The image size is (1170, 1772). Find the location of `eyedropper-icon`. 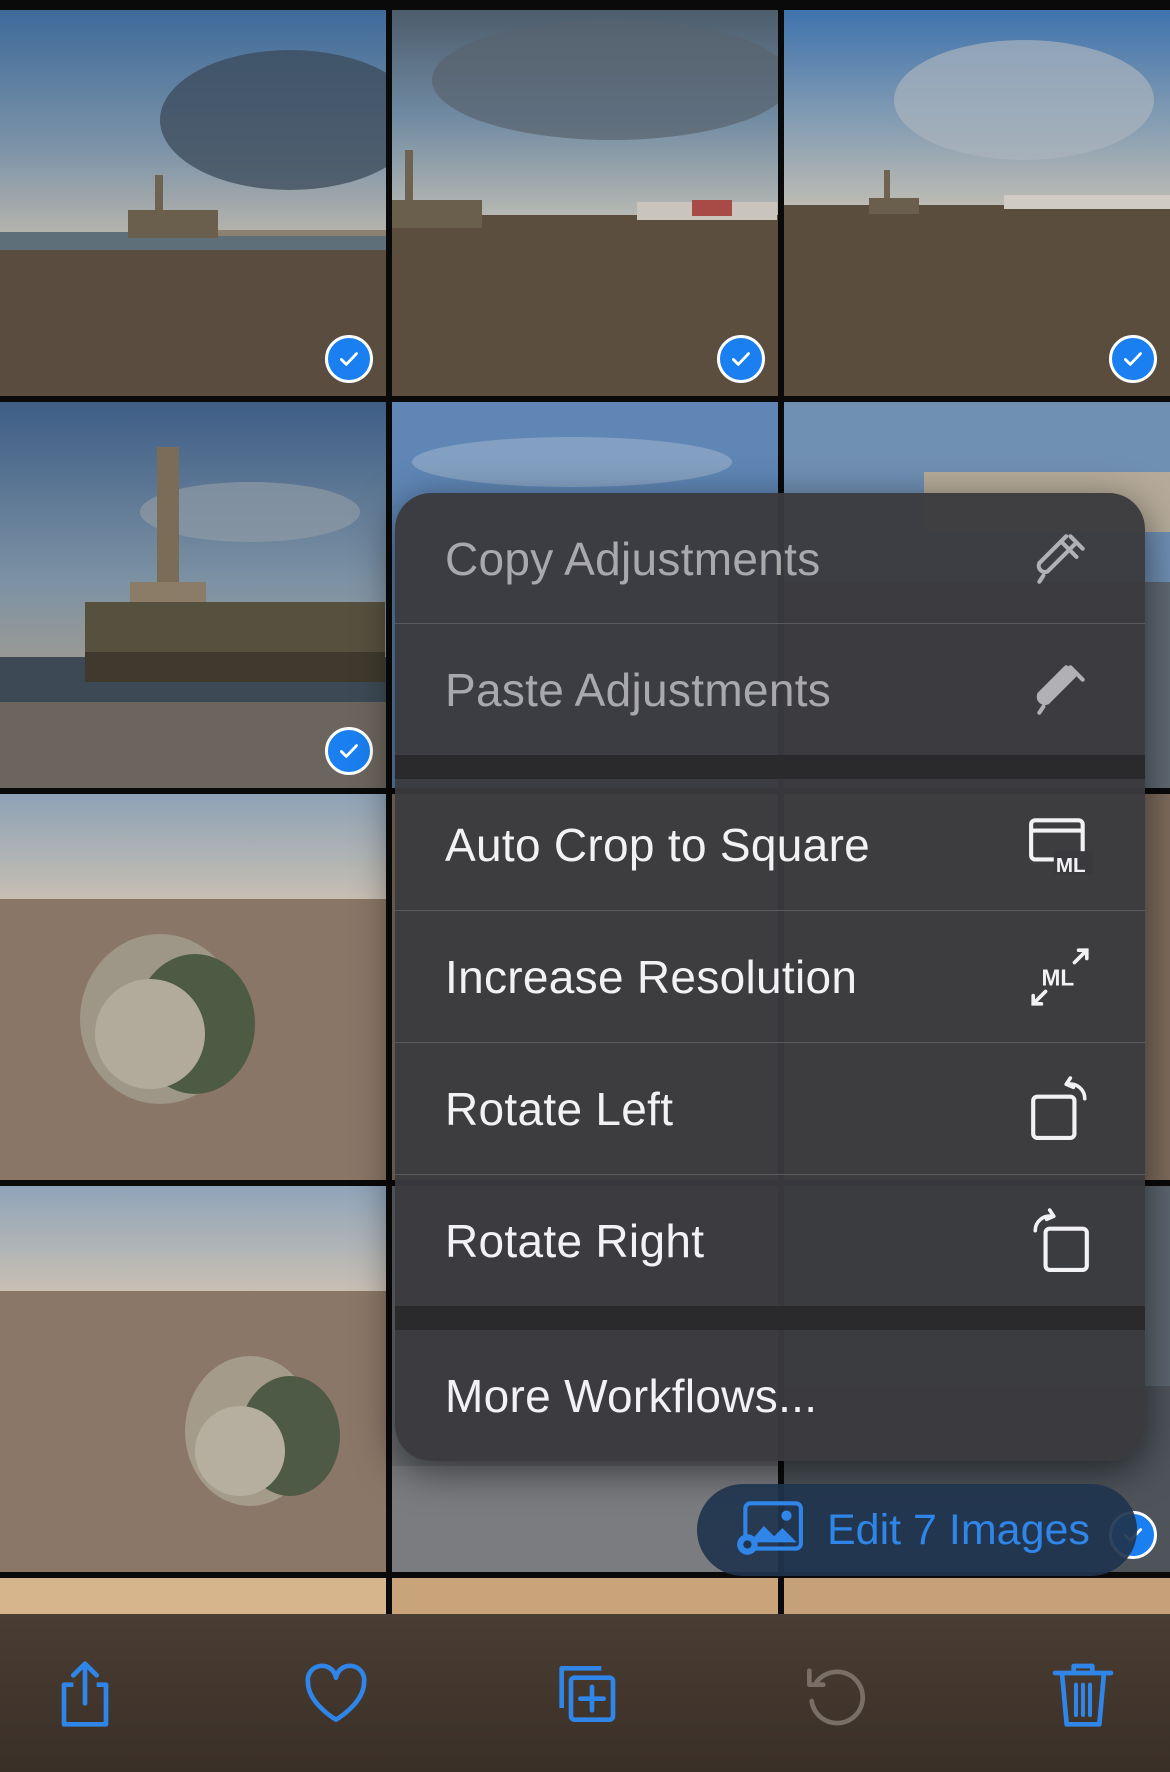

eyedropper-icon is located at coordinates (1060, 559).